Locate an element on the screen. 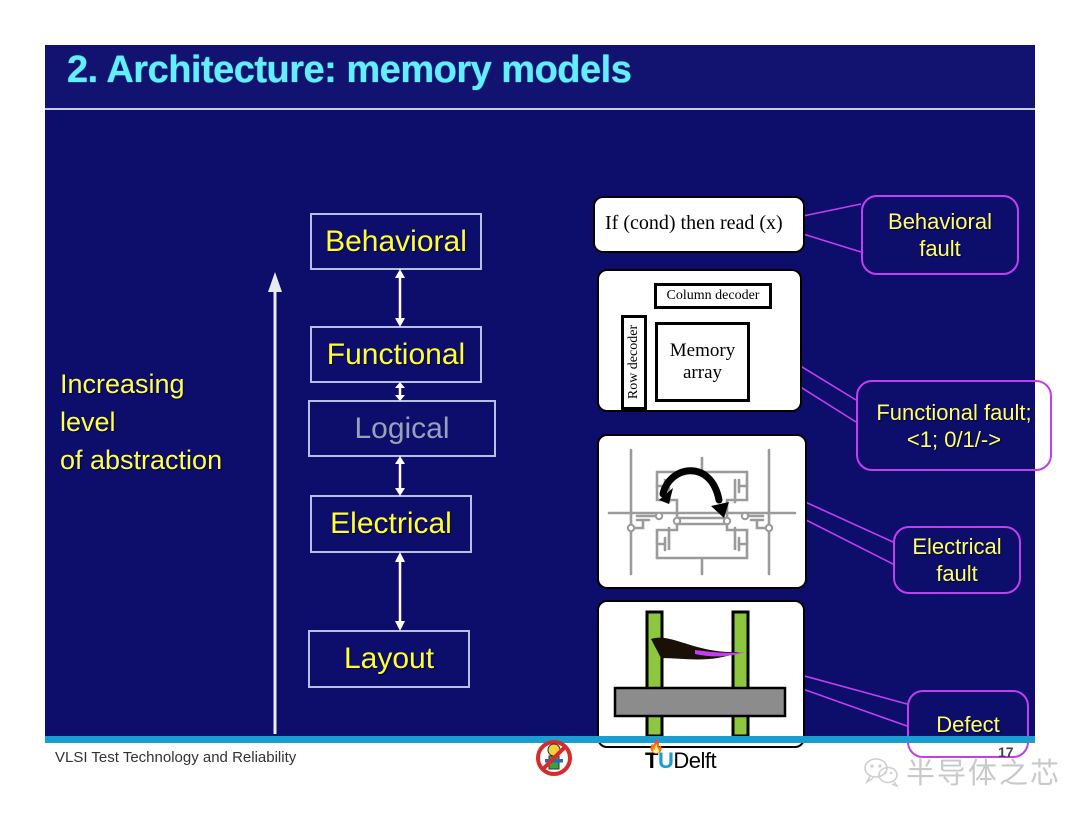  axis-label-line-2: level is located at coordinates (88, 422).